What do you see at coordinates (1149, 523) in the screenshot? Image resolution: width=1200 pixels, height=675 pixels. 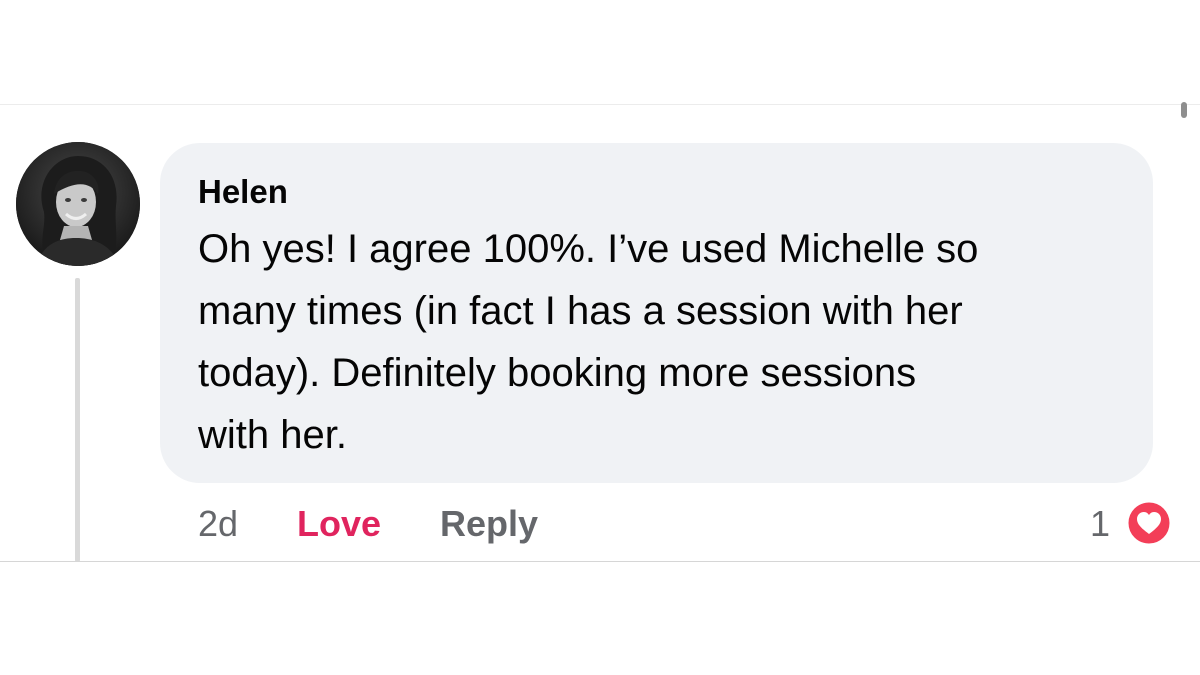 I see `heart-reaction-icon` at bounding box center [1149, 523].